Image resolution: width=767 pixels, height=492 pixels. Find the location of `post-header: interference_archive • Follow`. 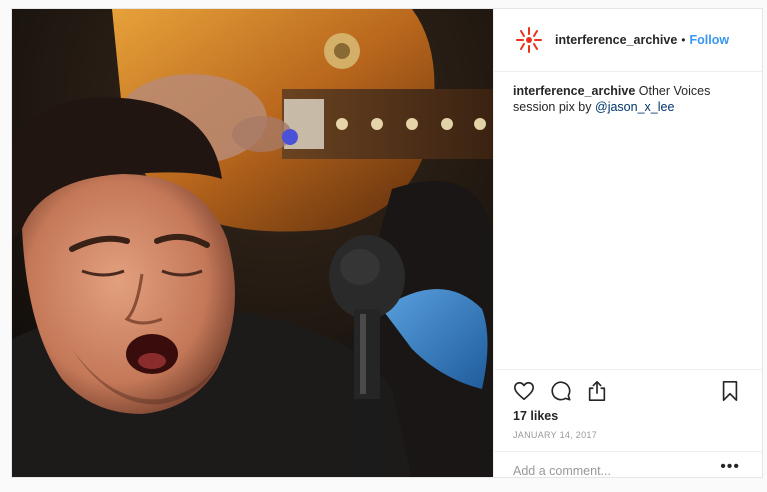

post-header: interference_archive • Follow is located at coordinates (628, 40).